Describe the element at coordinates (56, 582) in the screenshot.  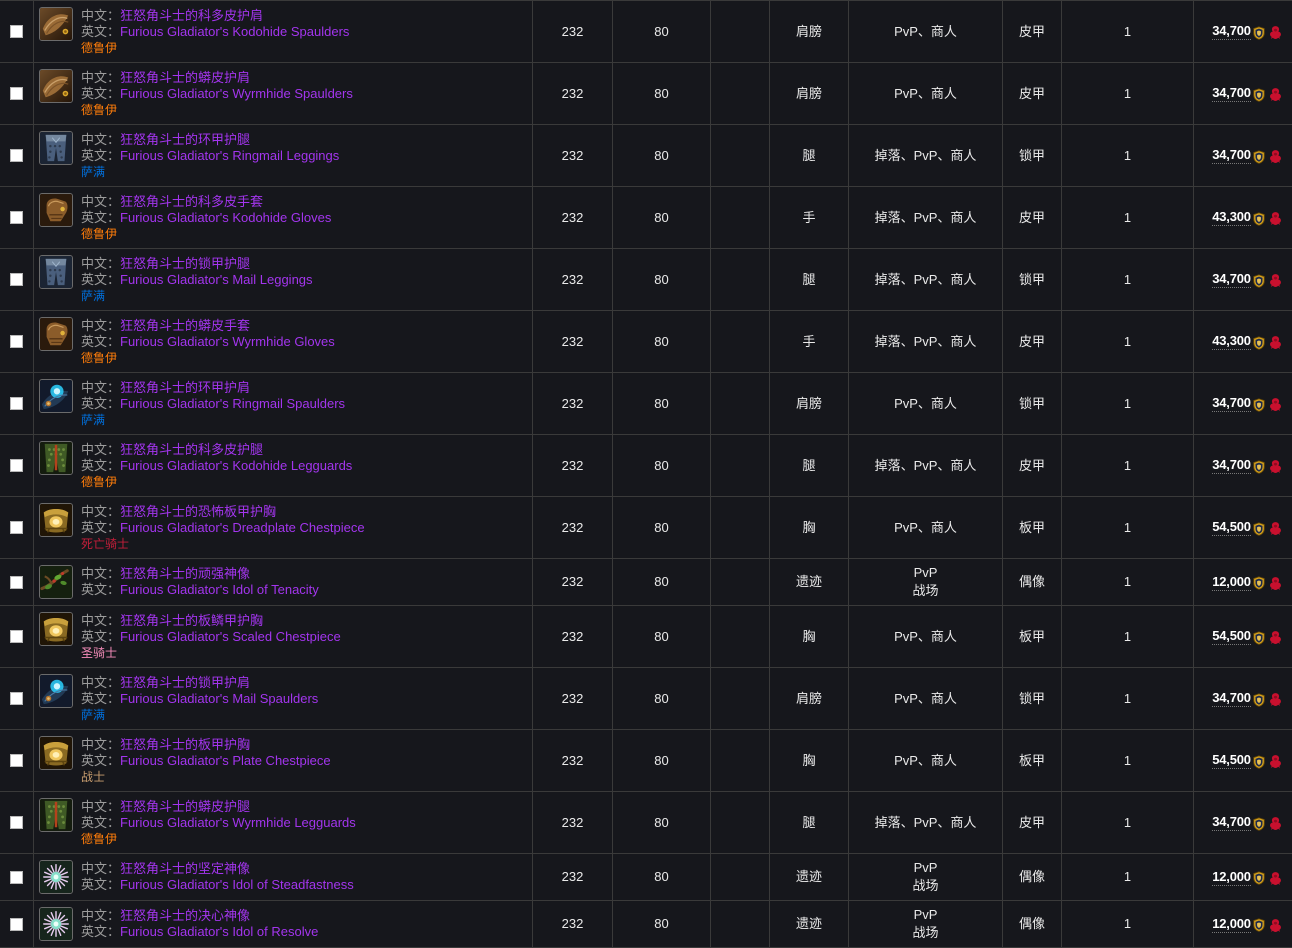
I see `idol-branch-icon` at that location.